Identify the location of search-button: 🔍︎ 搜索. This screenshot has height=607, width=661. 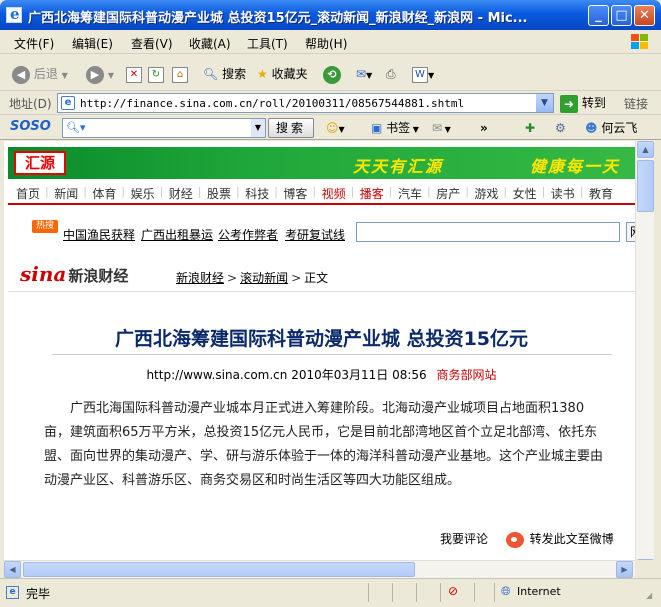
(224, 74).